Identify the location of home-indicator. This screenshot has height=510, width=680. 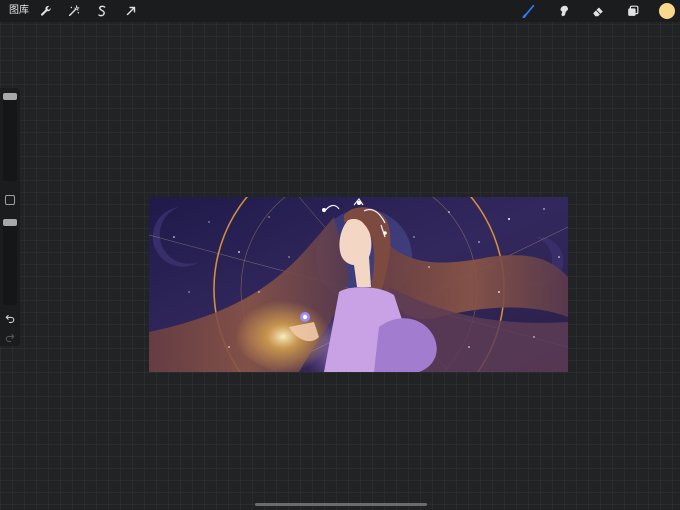
(341, 504).